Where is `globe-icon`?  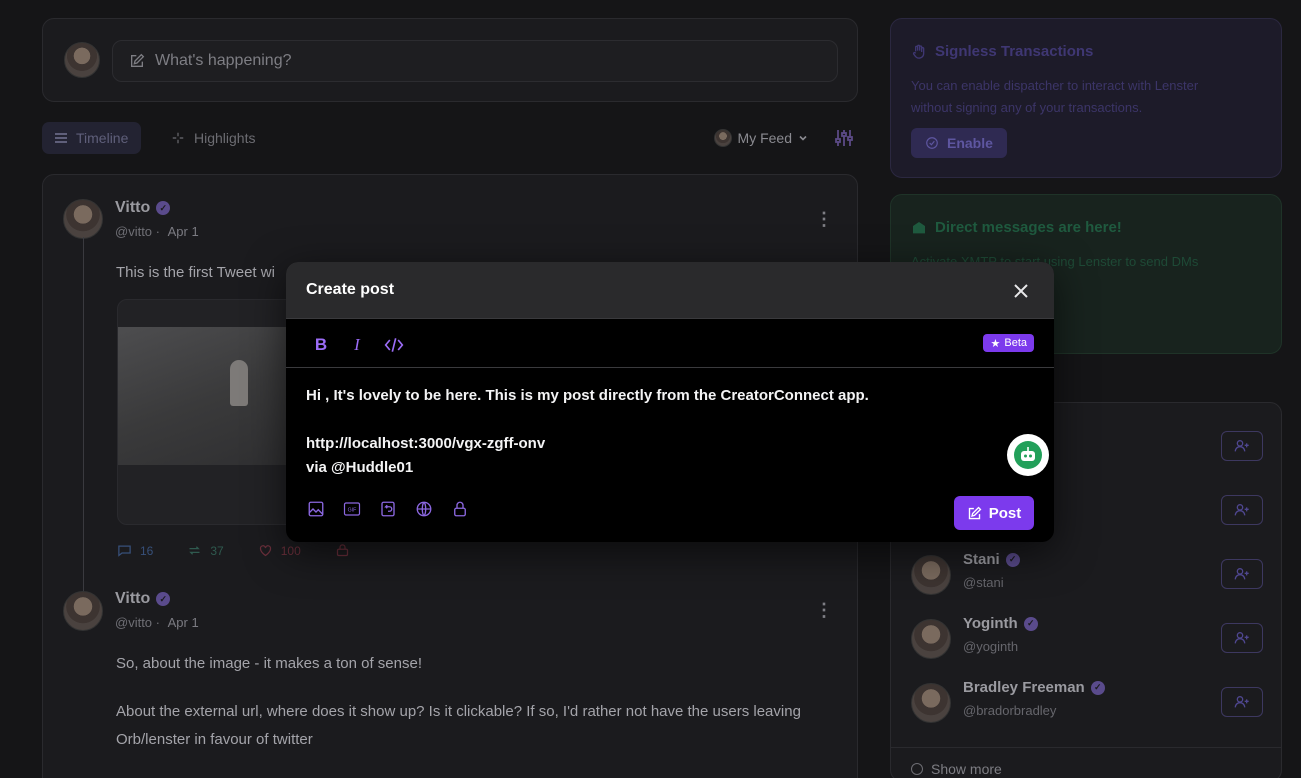
globe-icon is located at coordinates (424, 509).